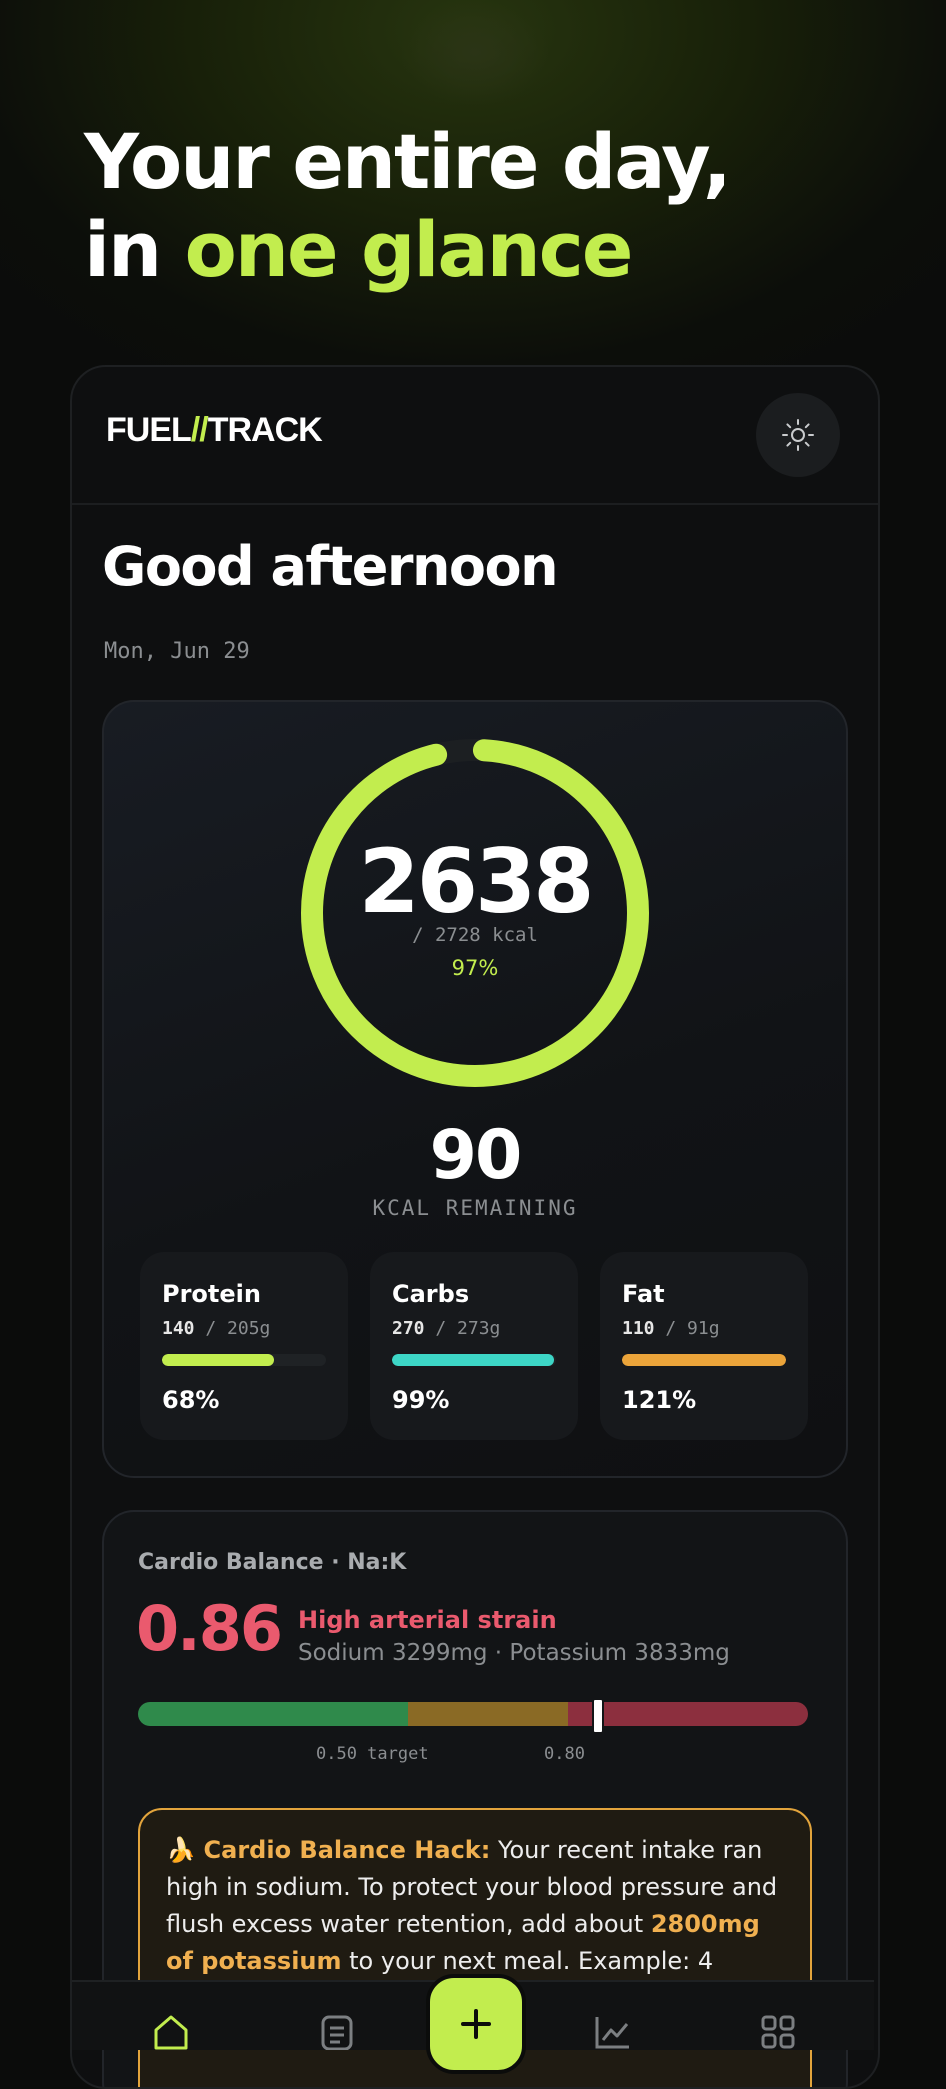 This screenshot has height=2089, width=946. Describe the element at coordinates (265, 430) in the screenshot. I see `logo-text-right: TRACK` at that location.